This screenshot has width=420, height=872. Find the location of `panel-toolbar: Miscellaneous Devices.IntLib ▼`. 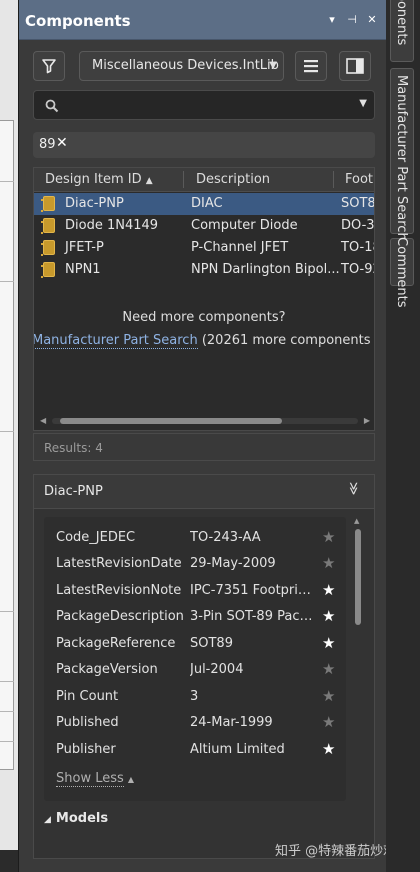

panel-toolbar: Miscellaneous Devices.IntLib ▼ is located at coordinates (205, 66).